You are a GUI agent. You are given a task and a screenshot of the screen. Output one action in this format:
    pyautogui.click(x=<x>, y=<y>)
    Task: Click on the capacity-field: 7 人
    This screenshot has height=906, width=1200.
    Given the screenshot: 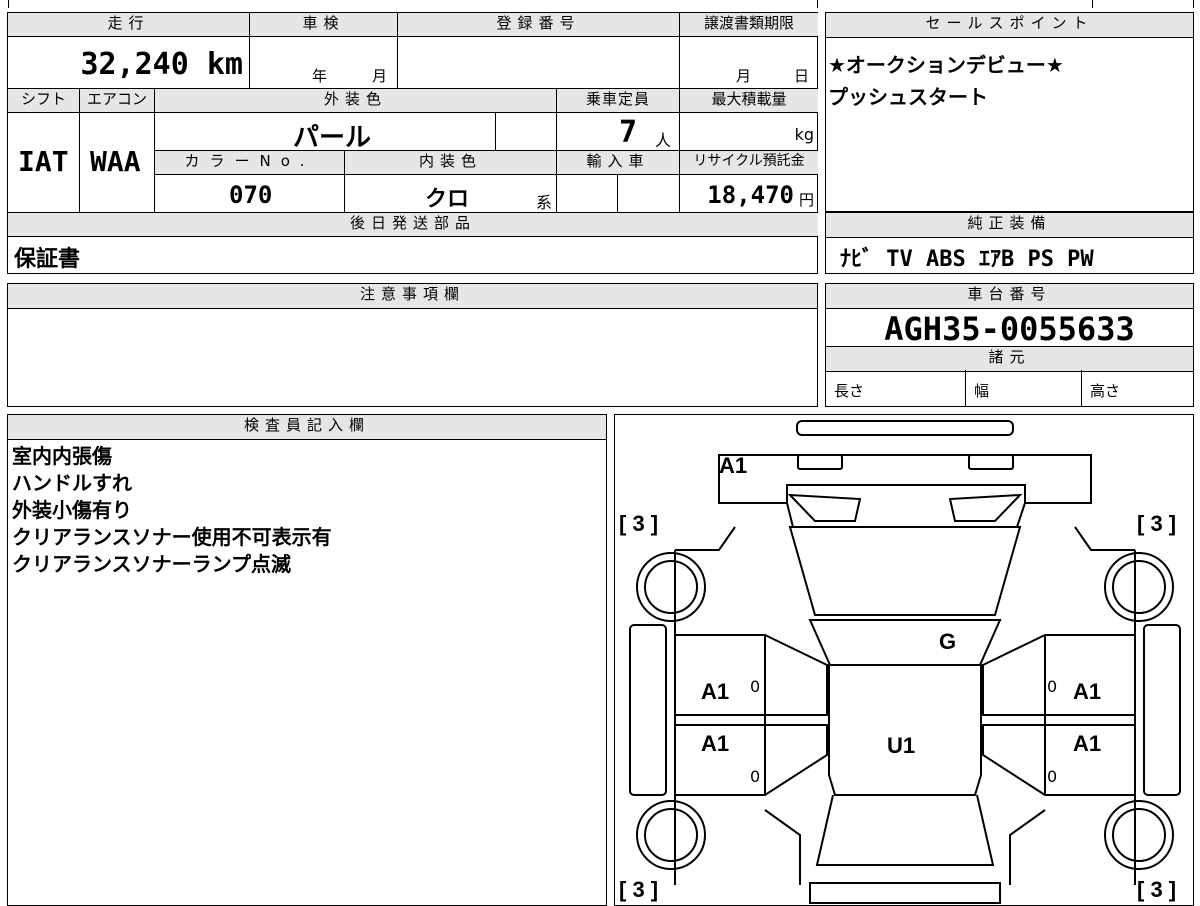 What is the action you would take?
    pyautogui.click(x=618, y=132)
    